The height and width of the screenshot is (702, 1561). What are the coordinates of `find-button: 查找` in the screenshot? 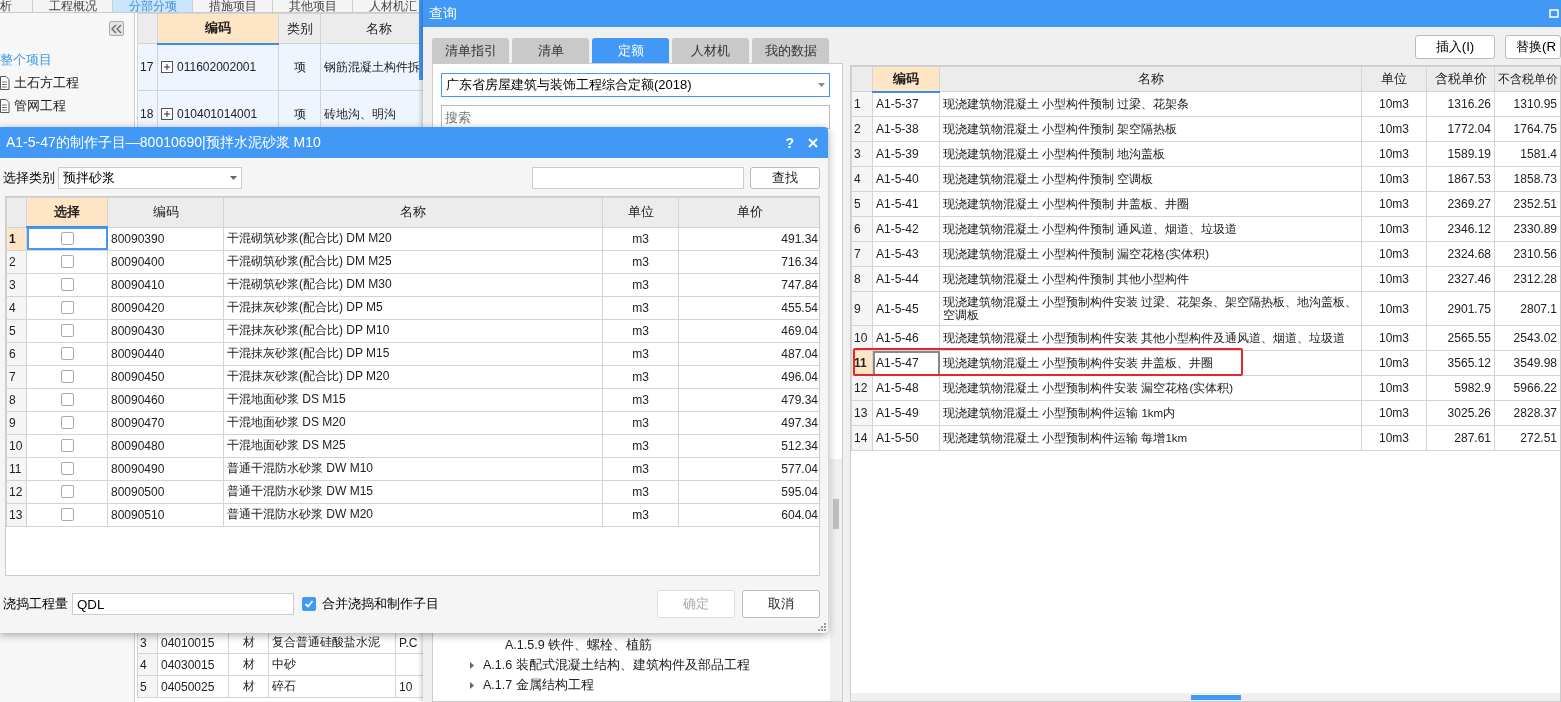 It's located at (785, 178).